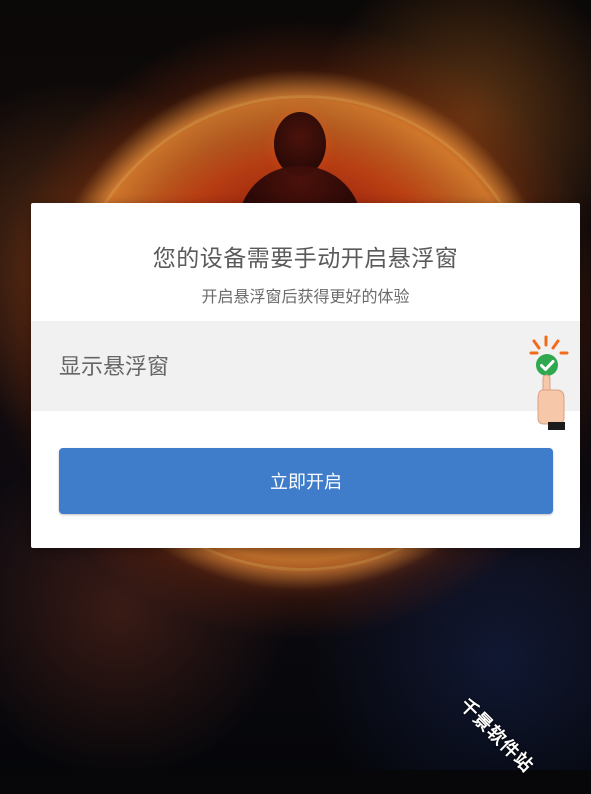  Describe the element at coordinates (306, 481) in the screenshot. I see `enable-now-button: 立即开启` at that location.